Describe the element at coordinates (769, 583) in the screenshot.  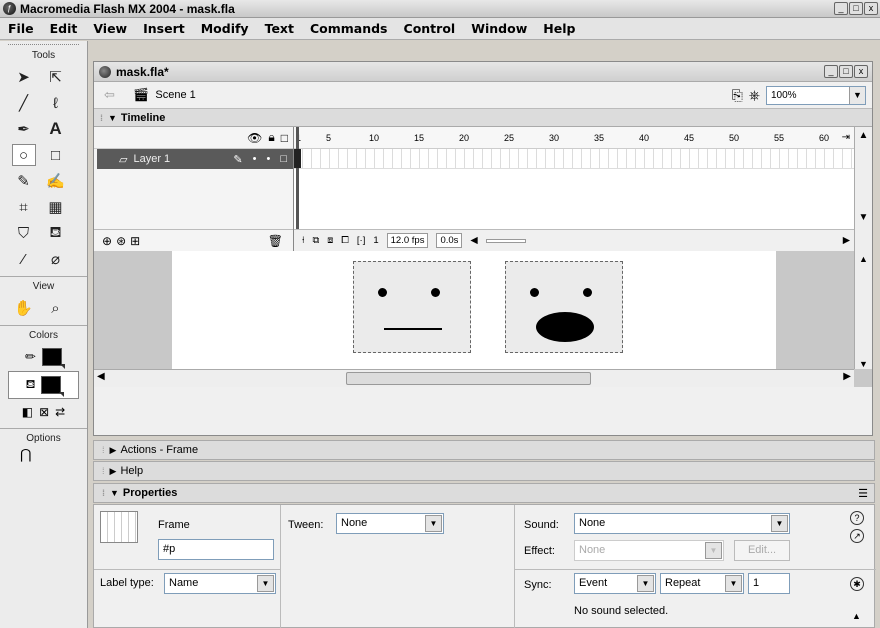
I see `repeat-count-field: 1` at that location.